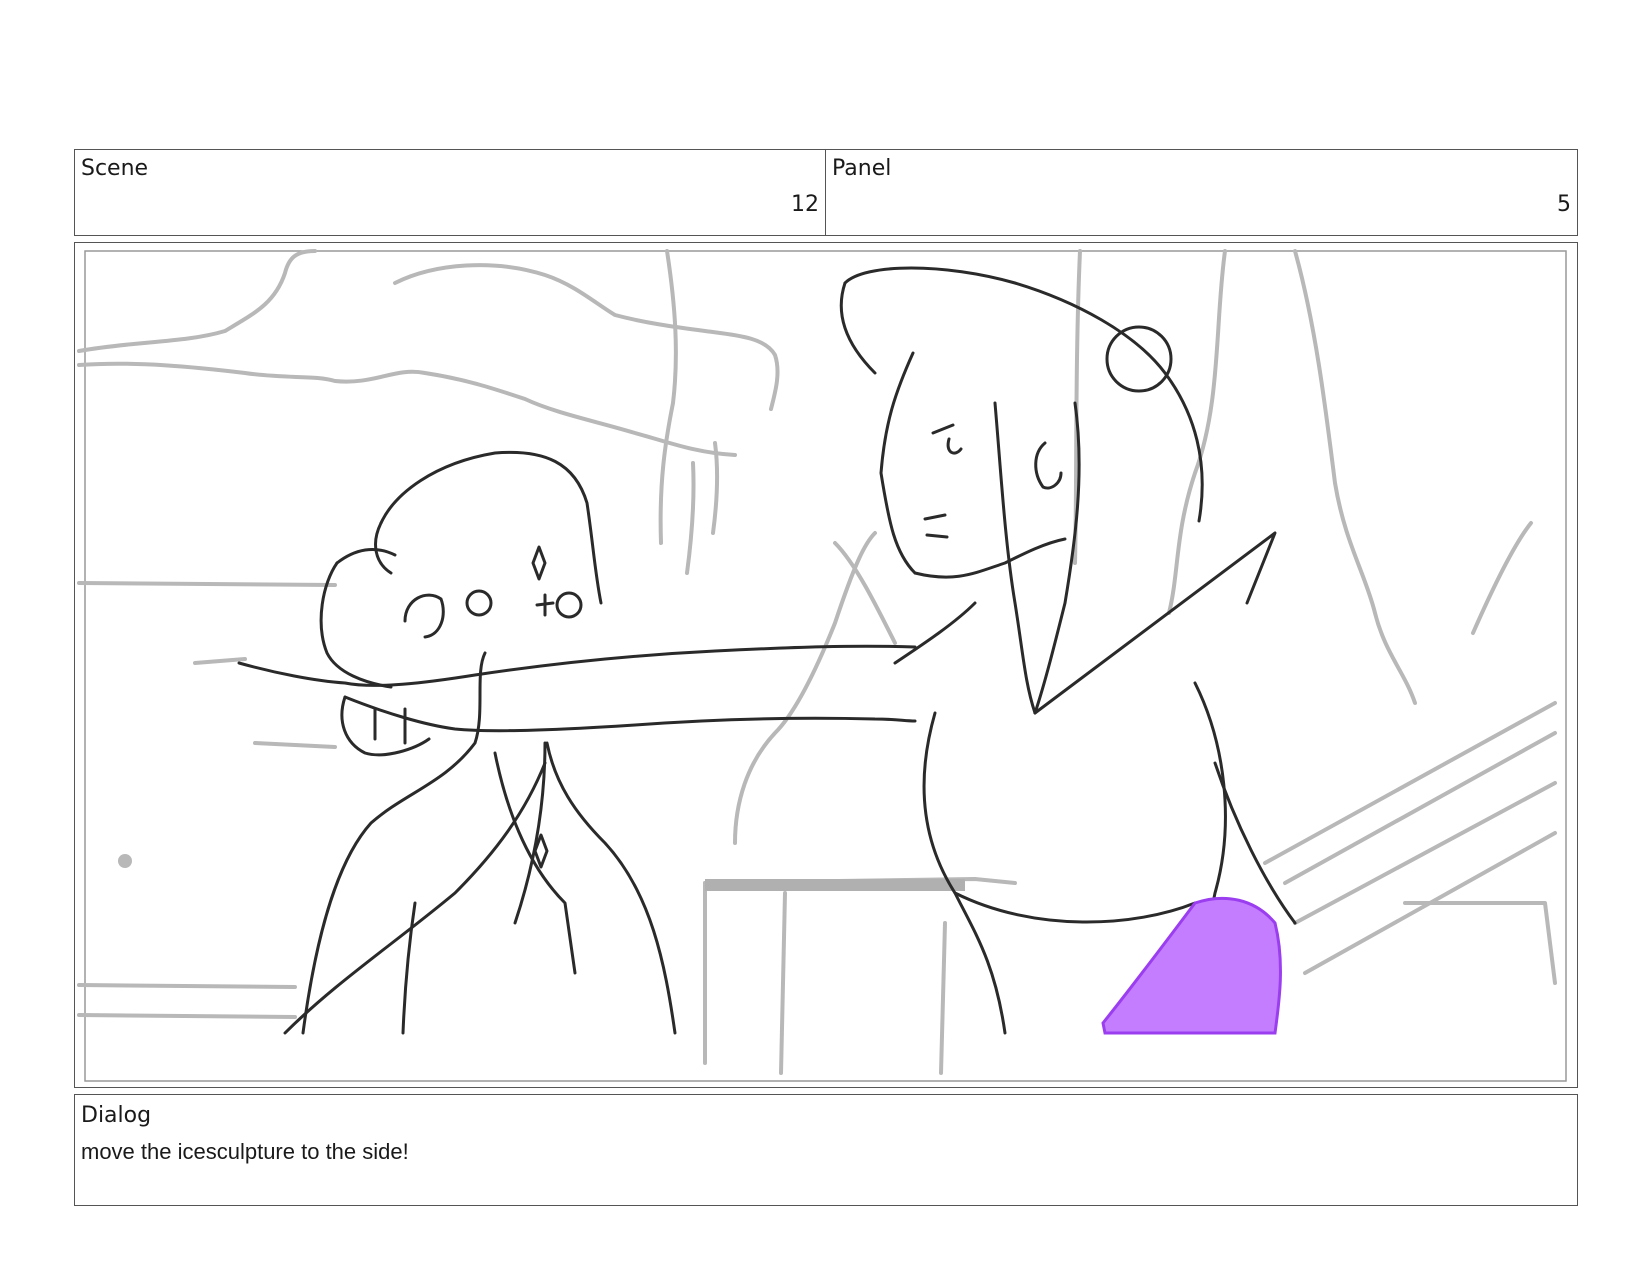  Describe the element at coordinates (862, 168) in the screenshot. I see `panel-label: Panel` at that location.